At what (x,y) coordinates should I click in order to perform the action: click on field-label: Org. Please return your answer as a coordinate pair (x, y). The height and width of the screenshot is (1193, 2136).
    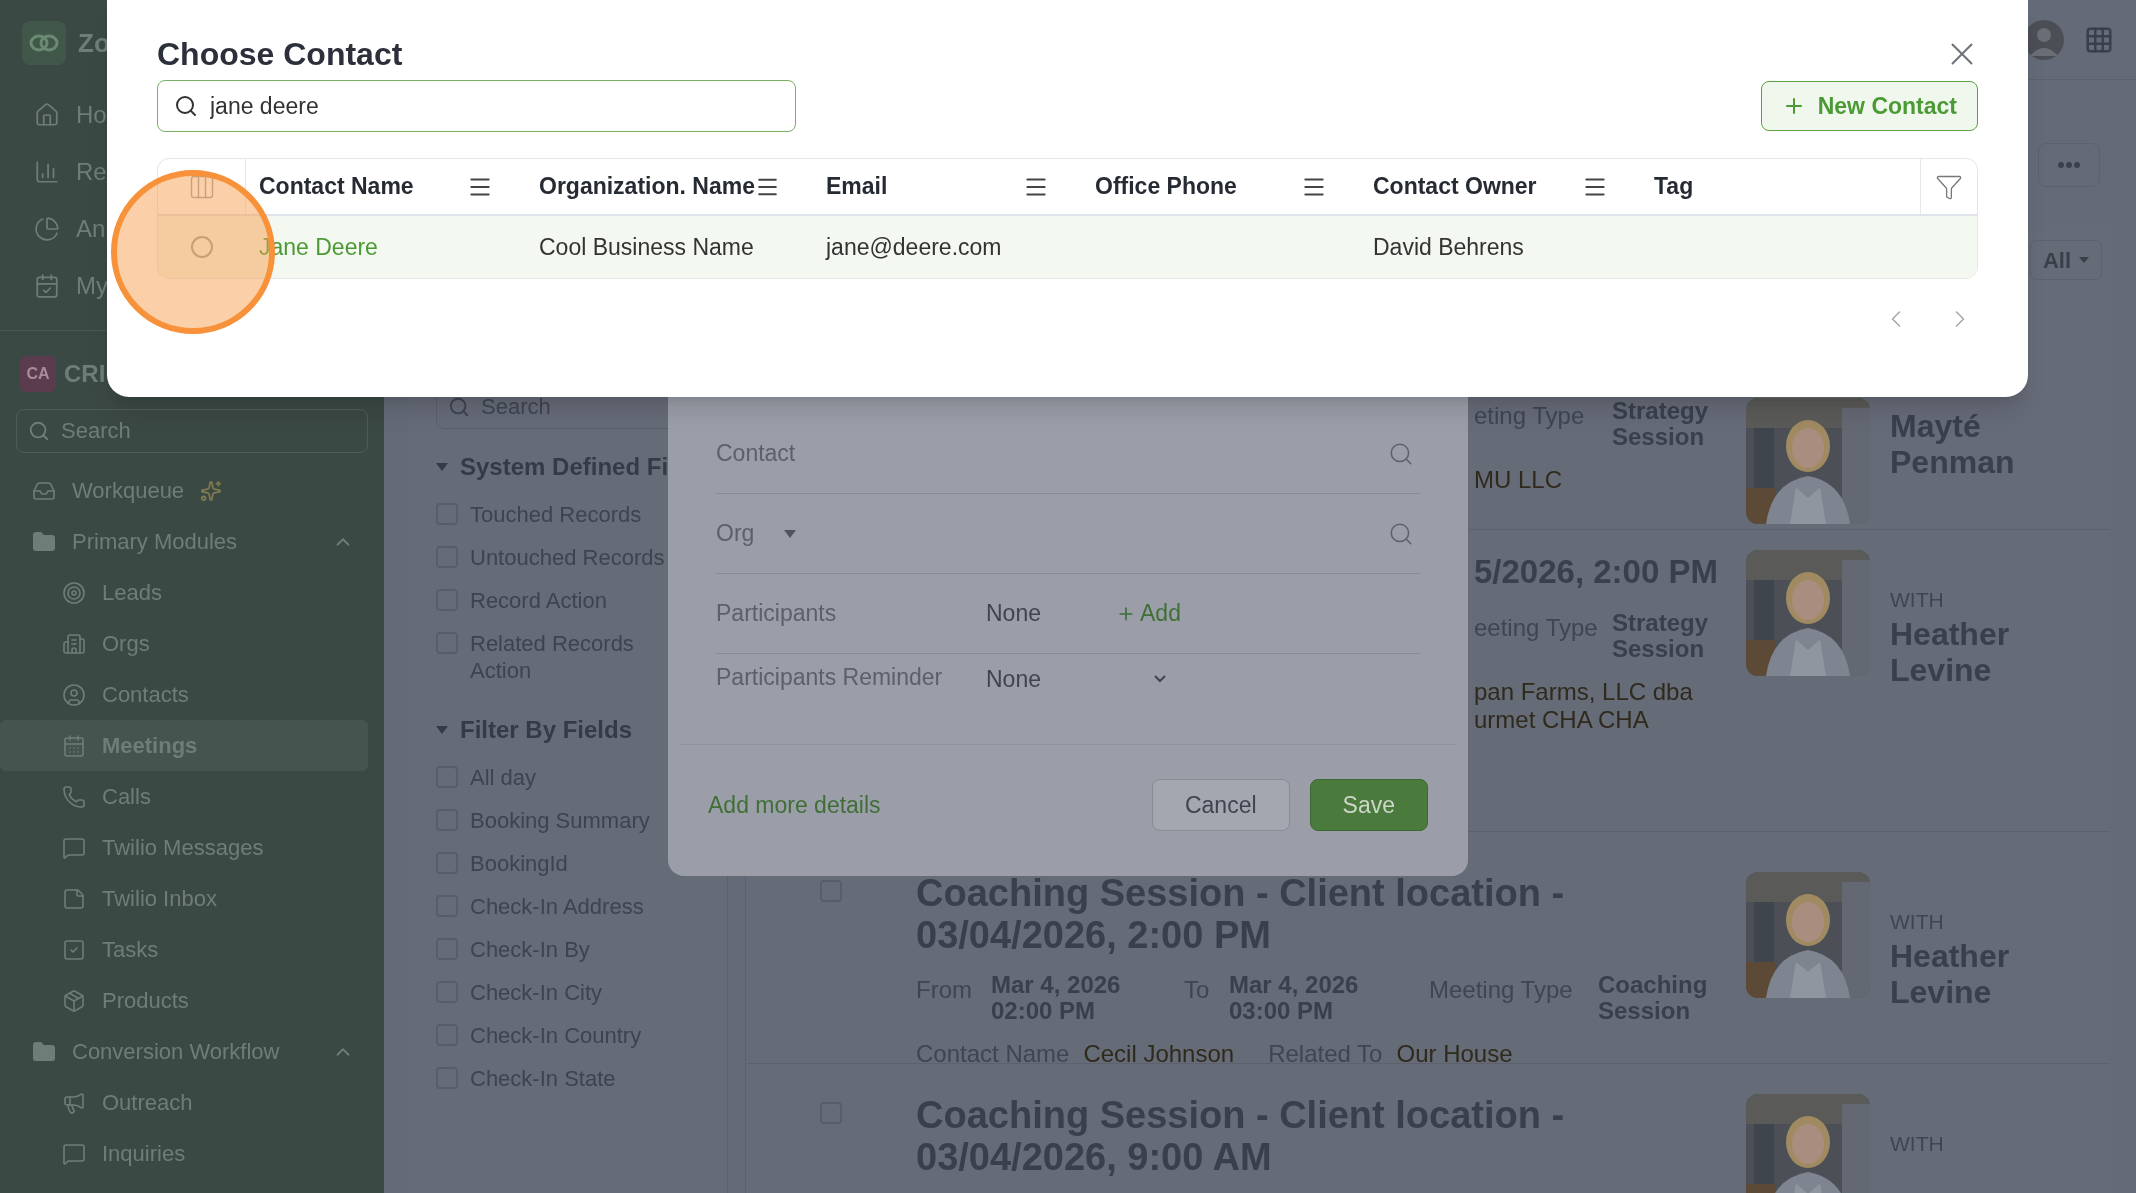
    Looking at the image, I should click on (735, 534).